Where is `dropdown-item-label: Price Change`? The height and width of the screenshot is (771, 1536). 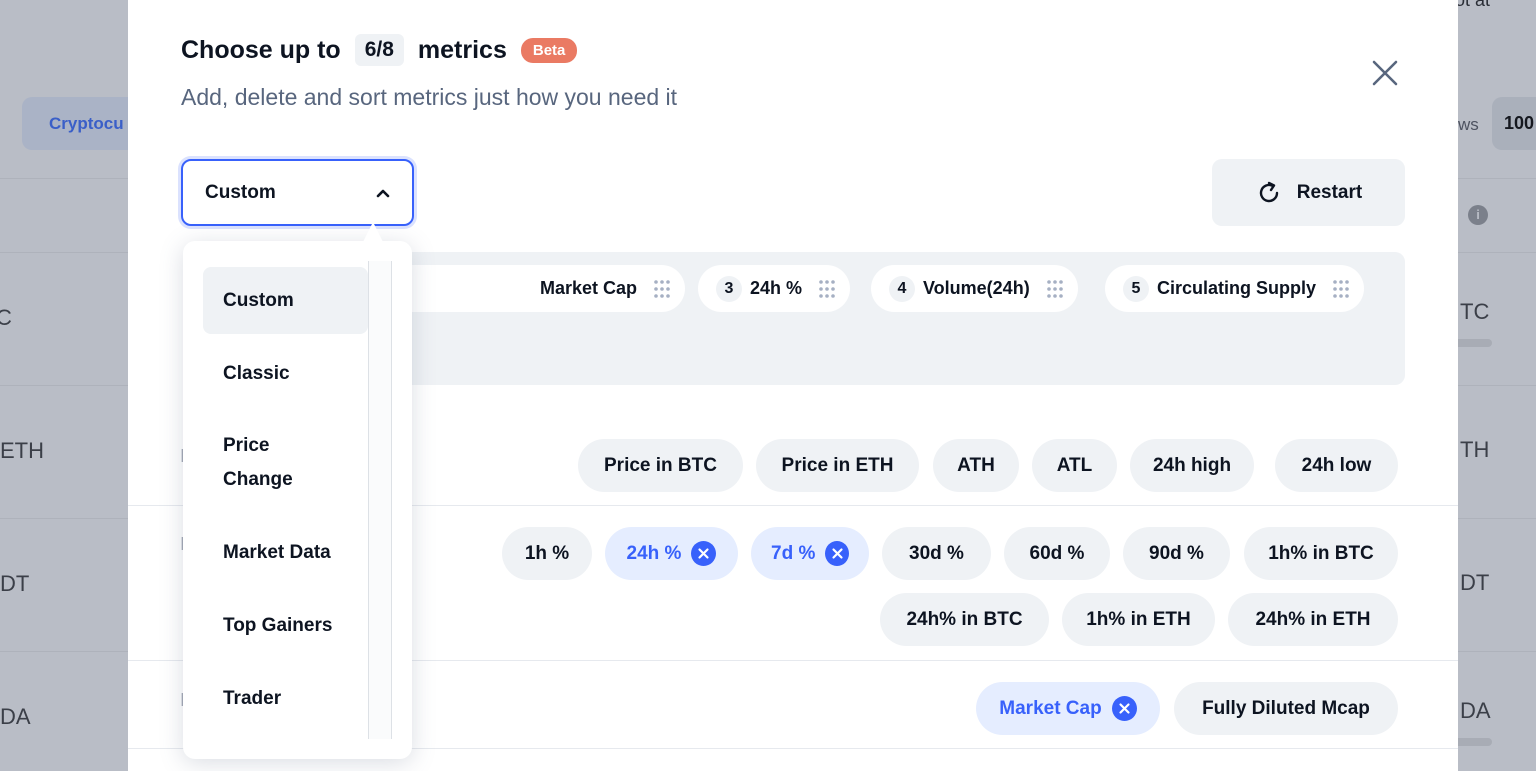
dropdown-item-label: Price Change is located at coordinates (258, 462).